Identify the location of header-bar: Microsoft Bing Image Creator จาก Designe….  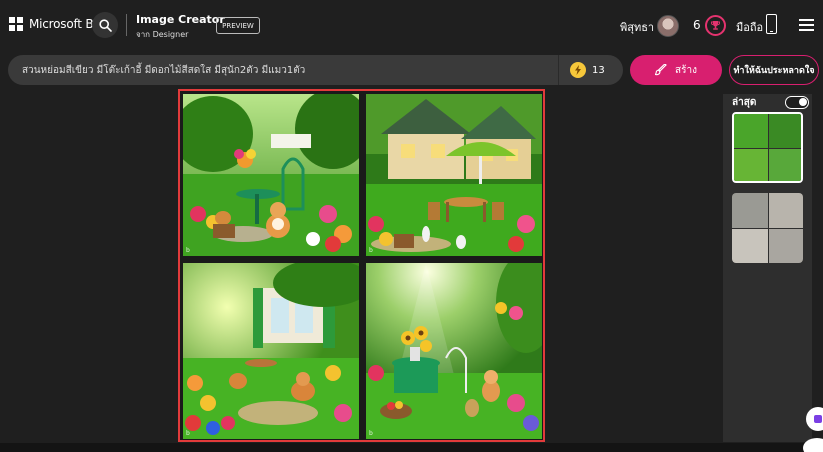
(411, 26).